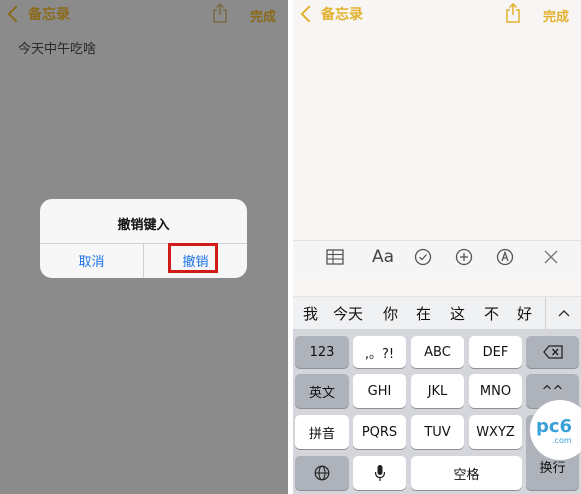 This screenshot has height=494, width=581. I want to click on key-delete, so click(552, 352).